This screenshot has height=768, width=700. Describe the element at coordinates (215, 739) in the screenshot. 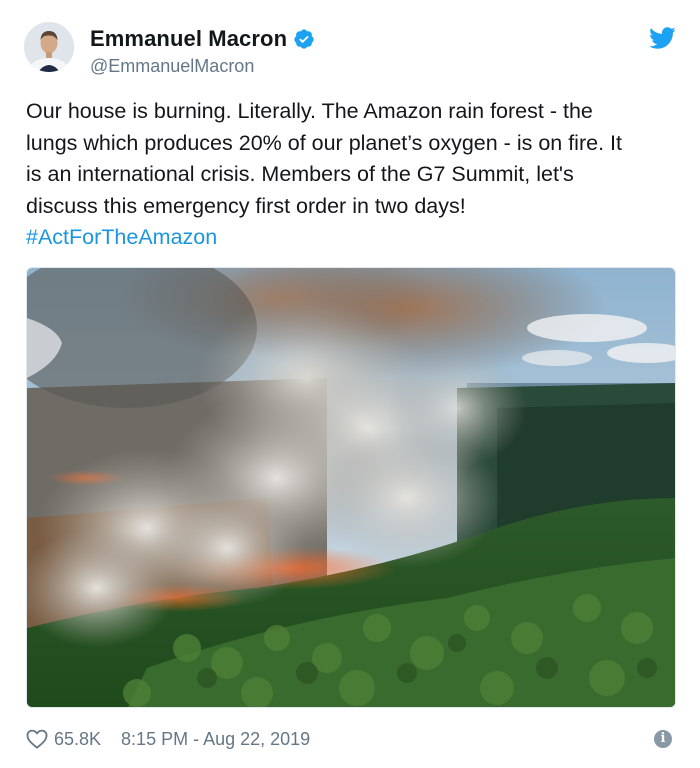

I see `tweet-timestamp: 8:15 PM - Aug 22, 2019` at that location.